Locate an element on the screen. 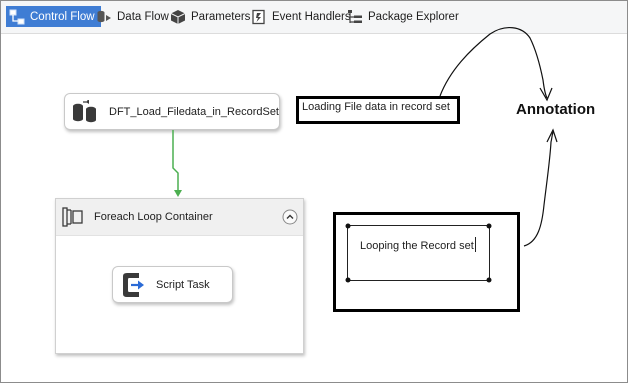 The height and width of the screenshot is (383, 628). tab-label: Data Flow is located at coordinates (143, 16).